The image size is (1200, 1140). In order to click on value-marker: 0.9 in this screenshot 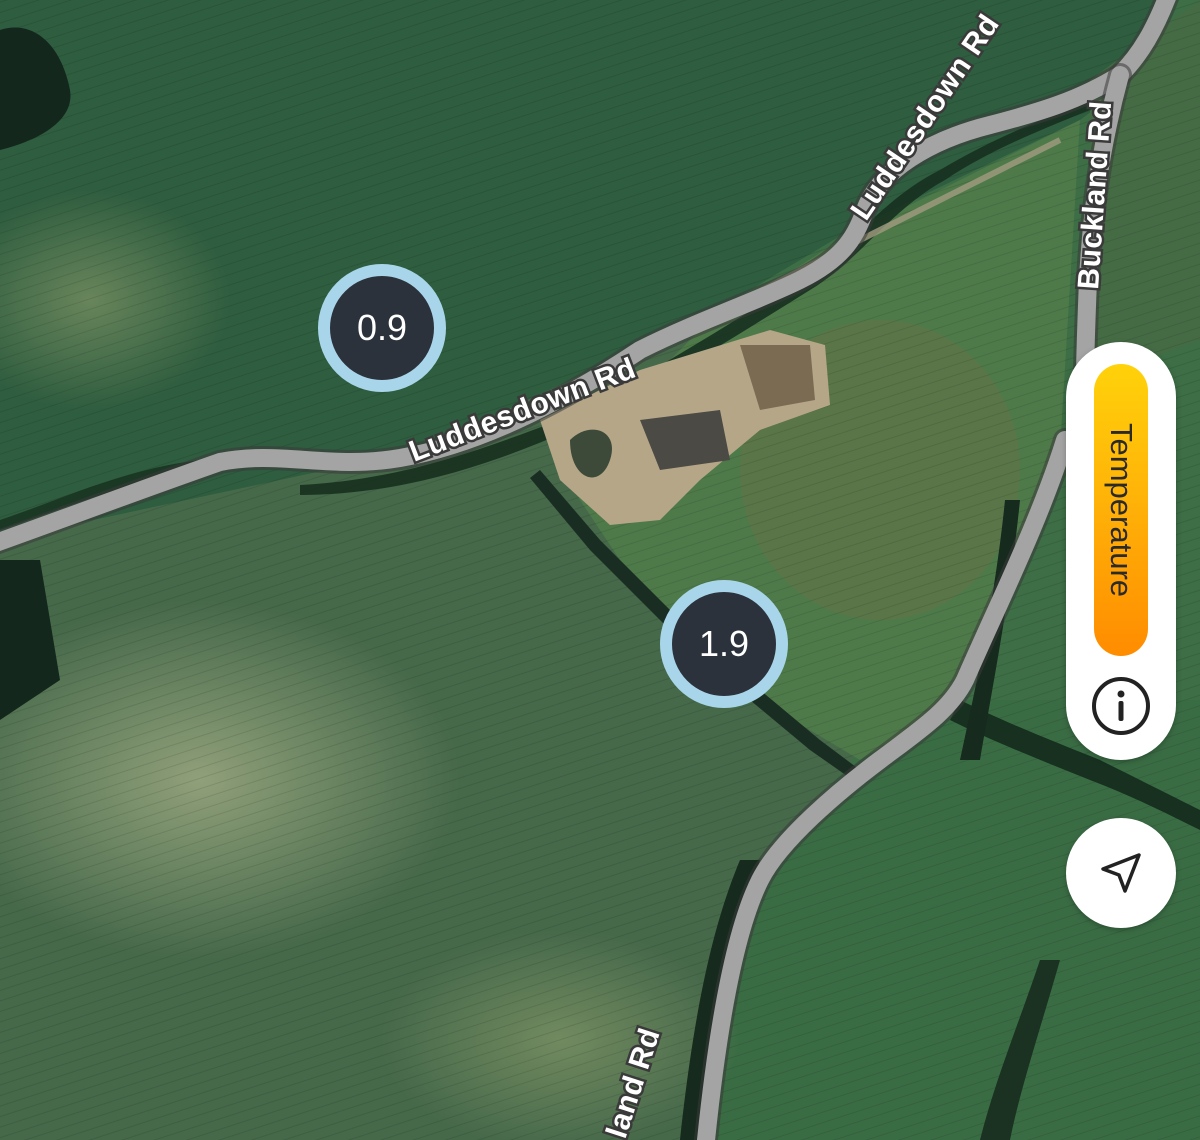, I will do `click(382, 328)`.